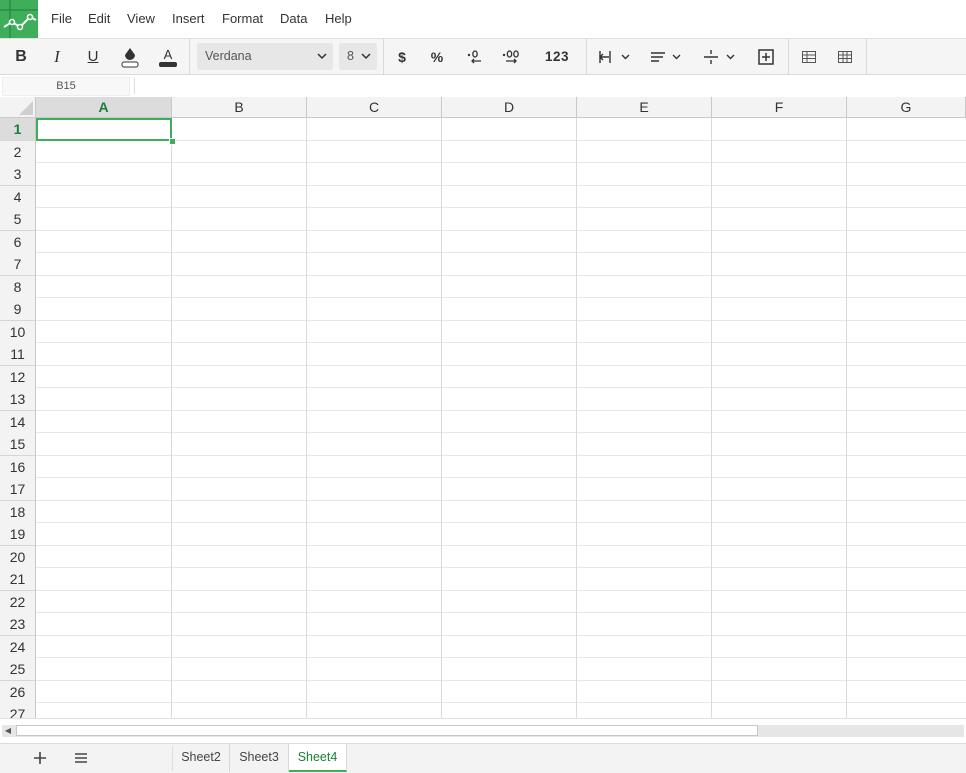  I want to click on row-header-22: 22, so click(18, 602).